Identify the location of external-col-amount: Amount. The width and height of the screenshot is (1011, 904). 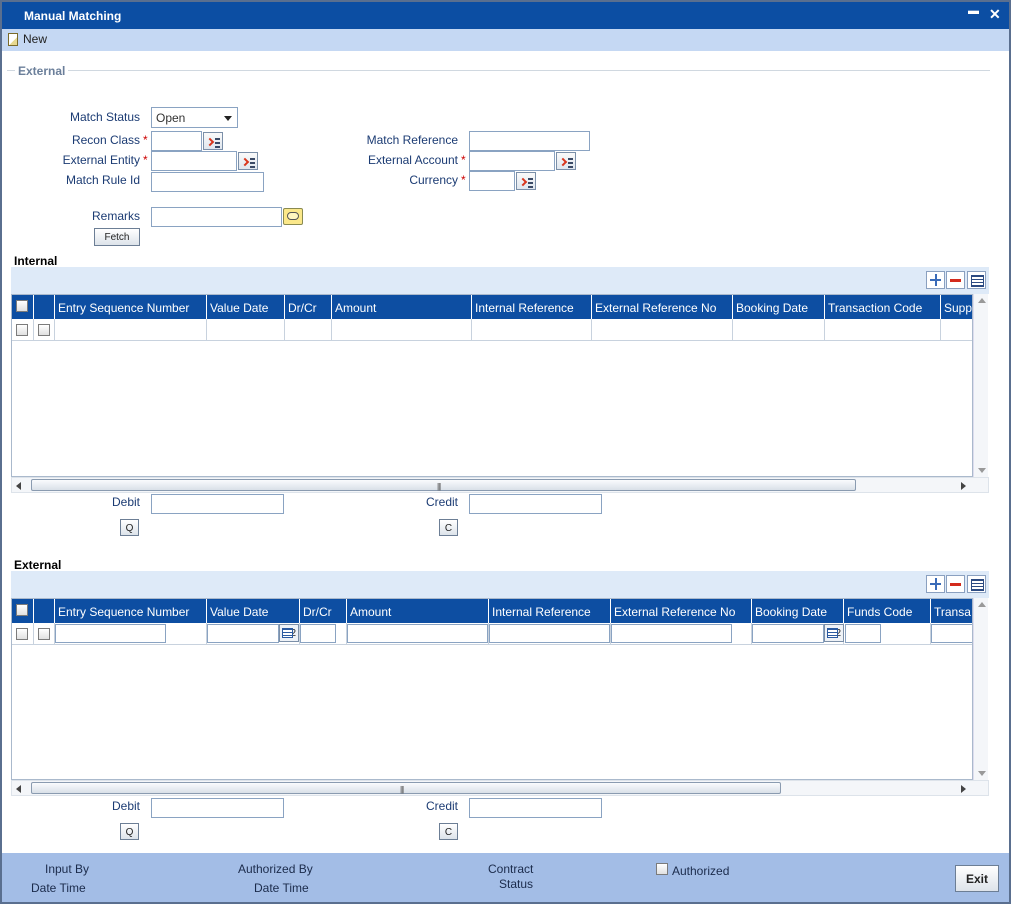
(418, 611).